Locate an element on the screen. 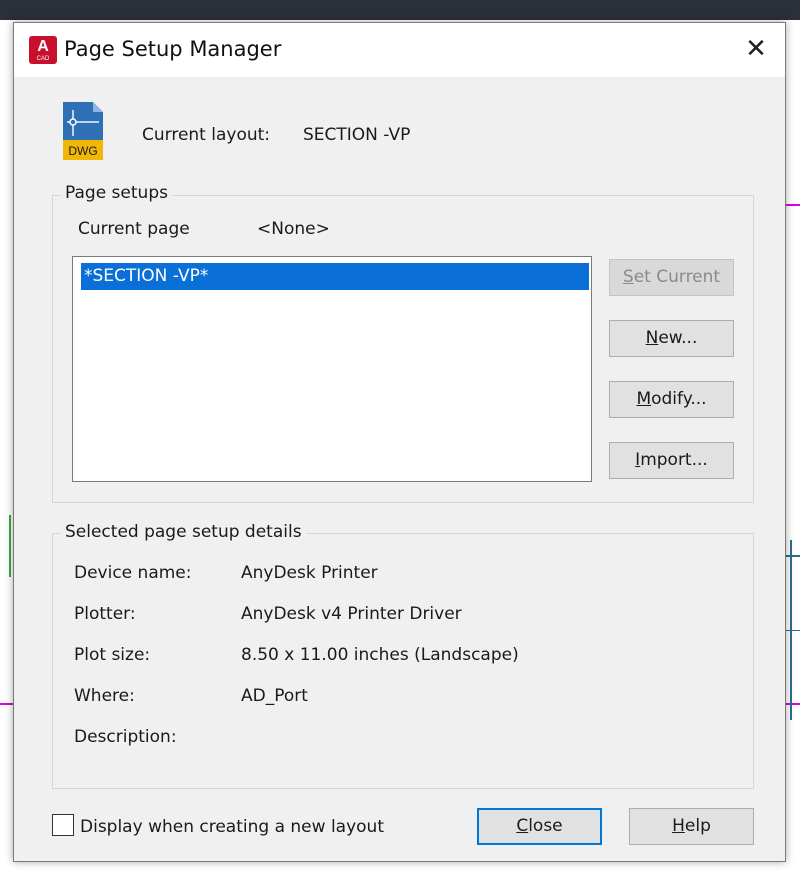 This screenshot has height=883, width=800. title-bar: A CAD Page Setup Manager ✕ is located at coordinates (399, 50).